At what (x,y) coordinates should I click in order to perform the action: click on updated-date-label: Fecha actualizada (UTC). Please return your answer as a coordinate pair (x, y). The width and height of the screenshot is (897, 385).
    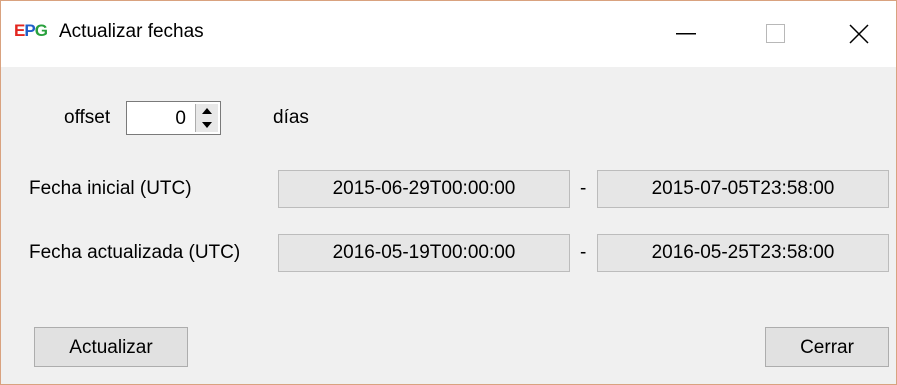
    Looking at the image, I should click on (135, 252).